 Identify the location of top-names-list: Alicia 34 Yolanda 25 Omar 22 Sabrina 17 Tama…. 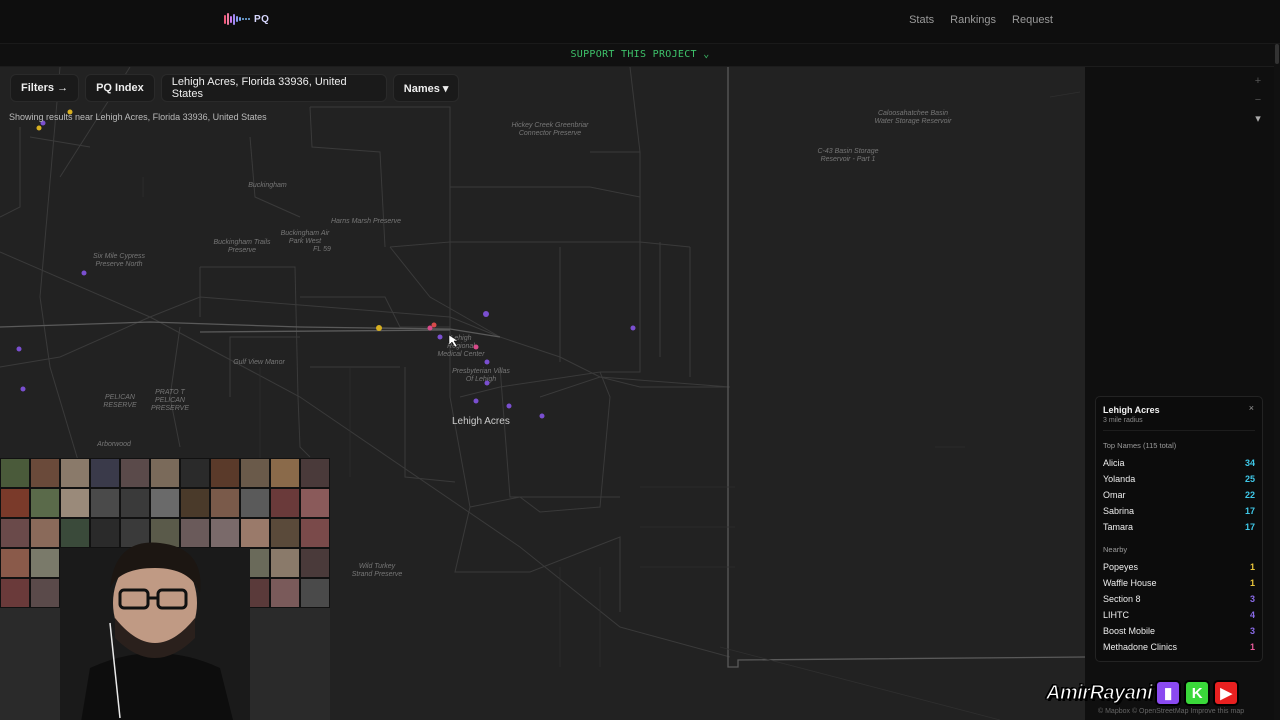
(1179, 495).